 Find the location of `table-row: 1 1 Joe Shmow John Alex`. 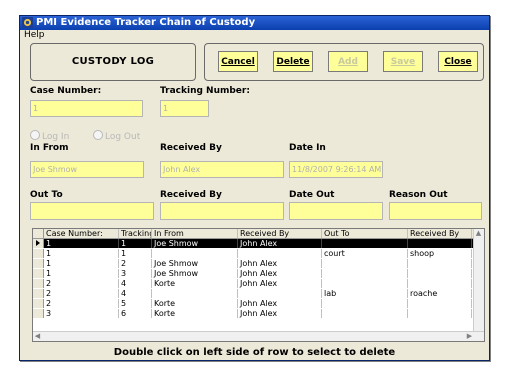

table-row: 1 1 Joe Shmow John Alex is located at coordinates (258, 243).